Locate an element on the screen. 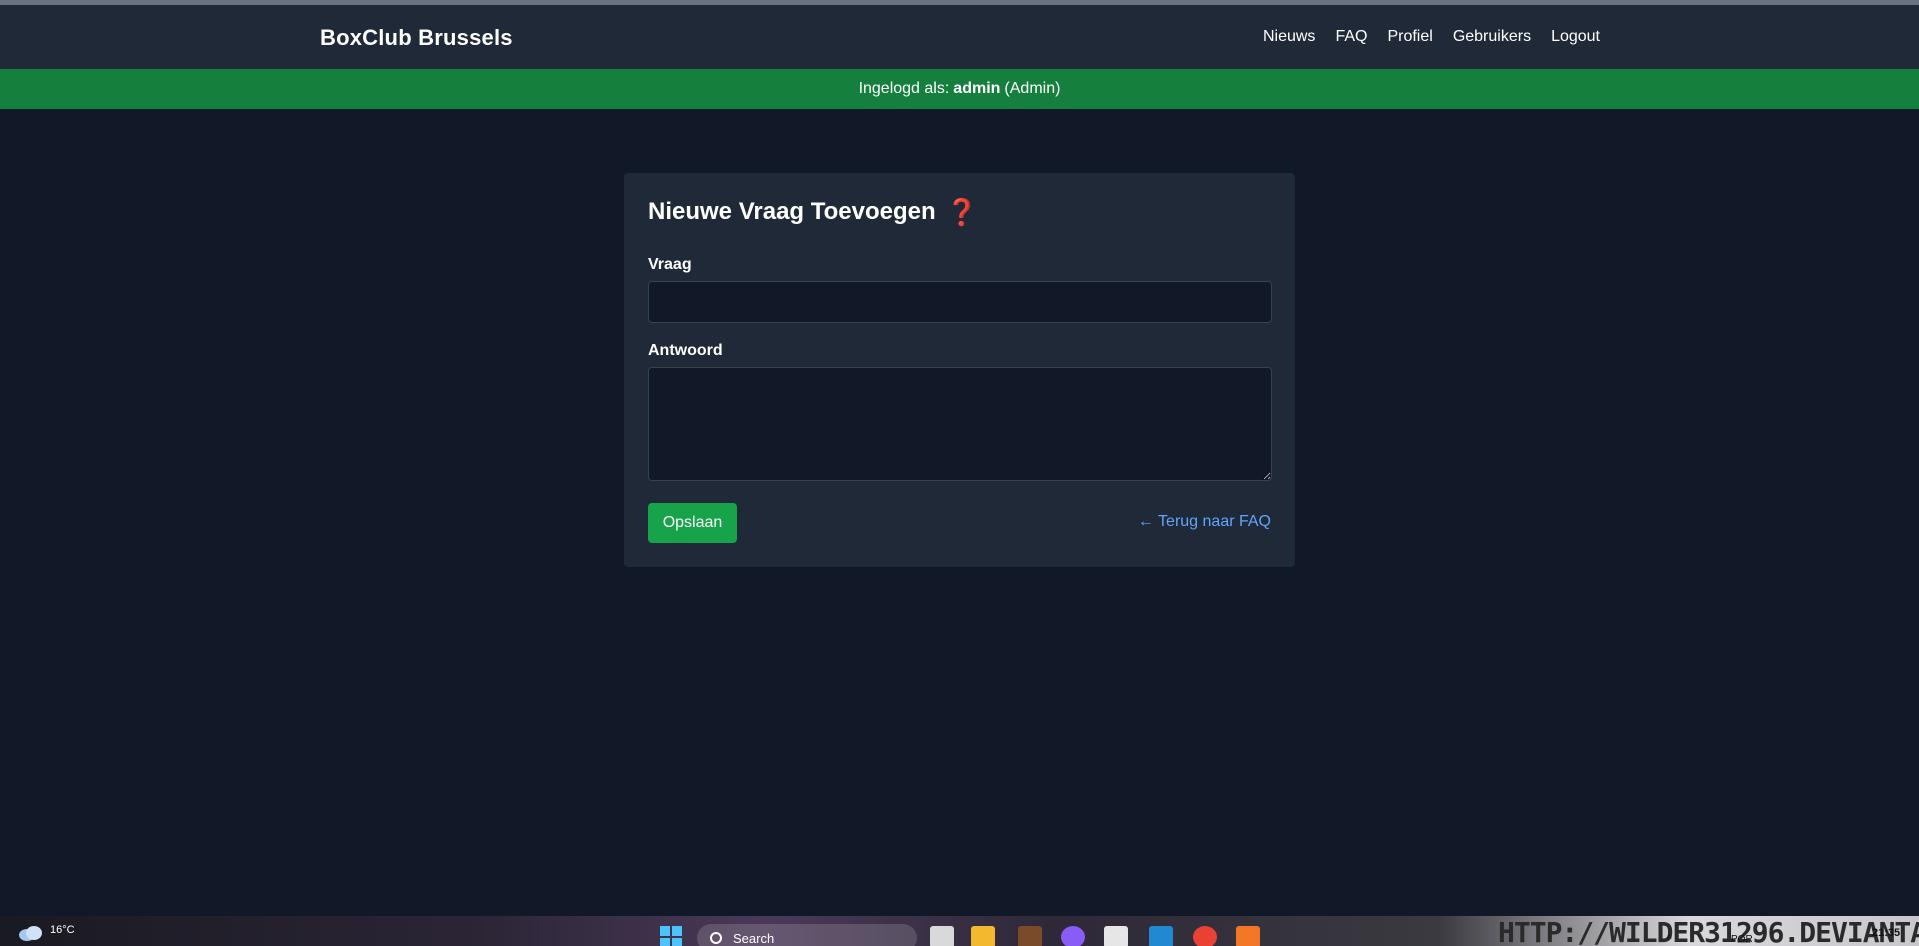  nav-link-faq: FAQ is located at coordinates (1351, 37).